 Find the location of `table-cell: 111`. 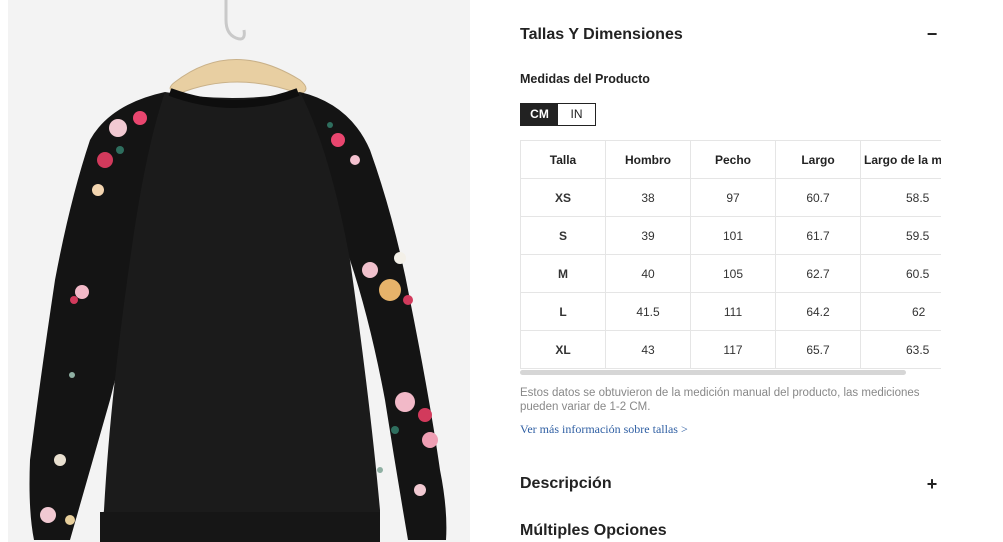

table-cell: 111 is located at coordinates (733, 311).